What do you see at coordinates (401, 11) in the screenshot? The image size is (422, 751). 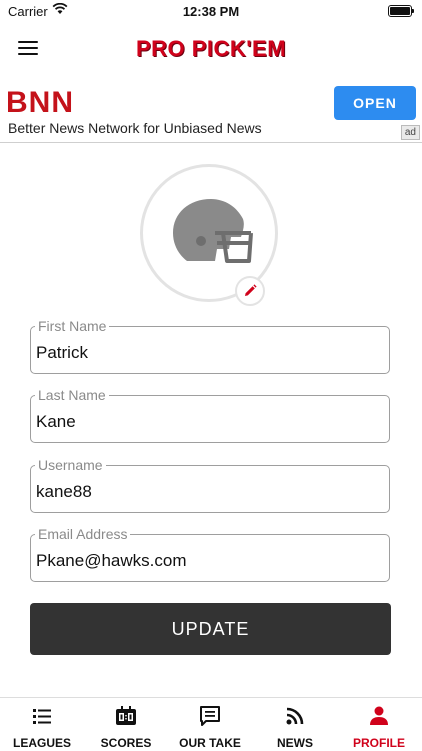 I see `battery-icon` at bounding box center [401, 11].